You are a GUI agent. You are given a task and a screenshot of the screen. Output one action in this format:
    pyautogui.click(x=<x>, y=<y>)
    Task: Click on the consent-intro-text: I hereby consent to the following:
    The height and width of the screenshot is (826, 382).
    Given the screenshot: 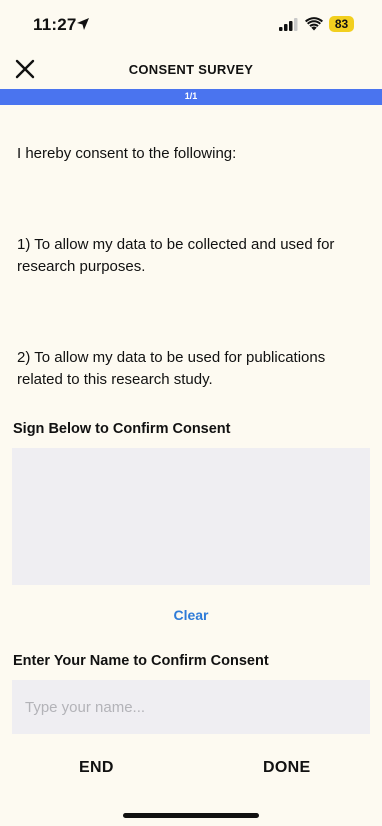 What is the action you would take?
    pyautogui.click(x=127, y=153)
    